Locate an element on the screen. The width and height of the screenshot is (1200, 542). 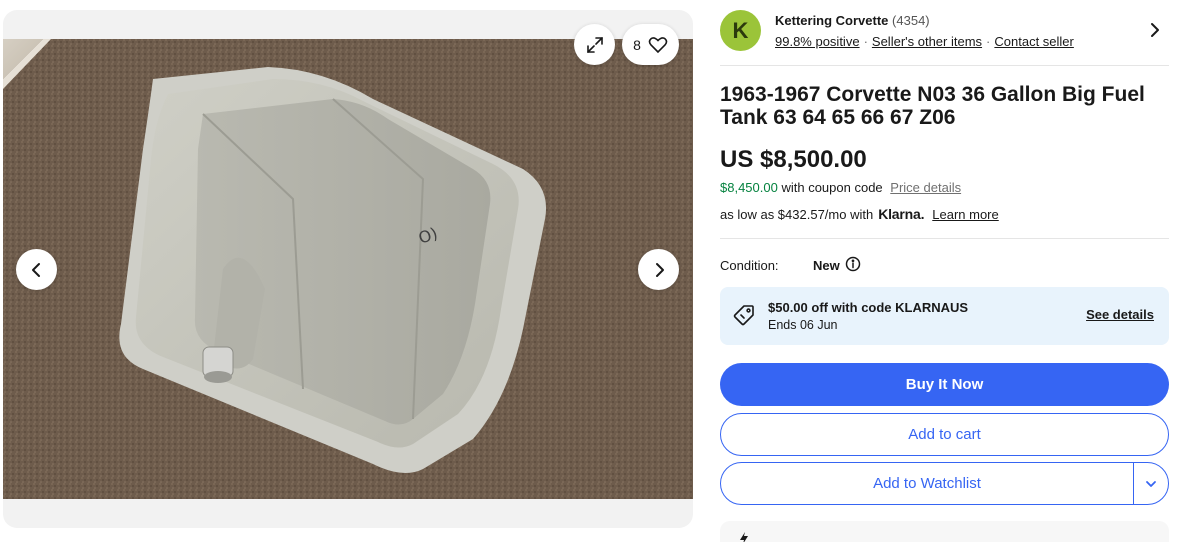
coupon-price-line: $8,450.00 with coupon code Price details is located at coordinates (840, 187).